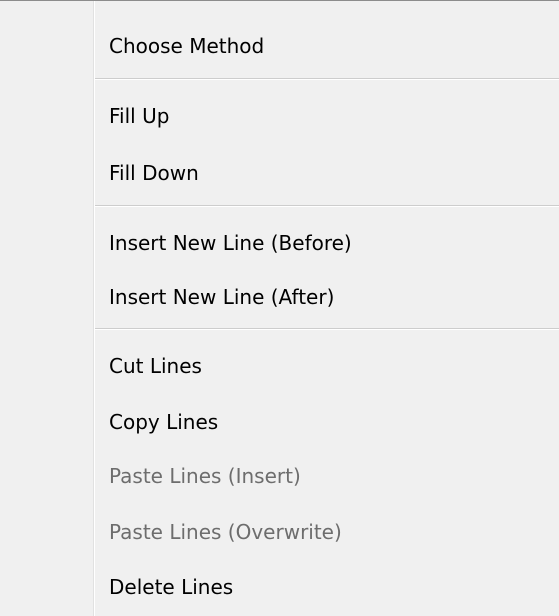  Describe the element at coordinates (327, 243) in the screenshot. I see `menu-item-insert-new-line-before: Insert New Line (Before)` at that location.